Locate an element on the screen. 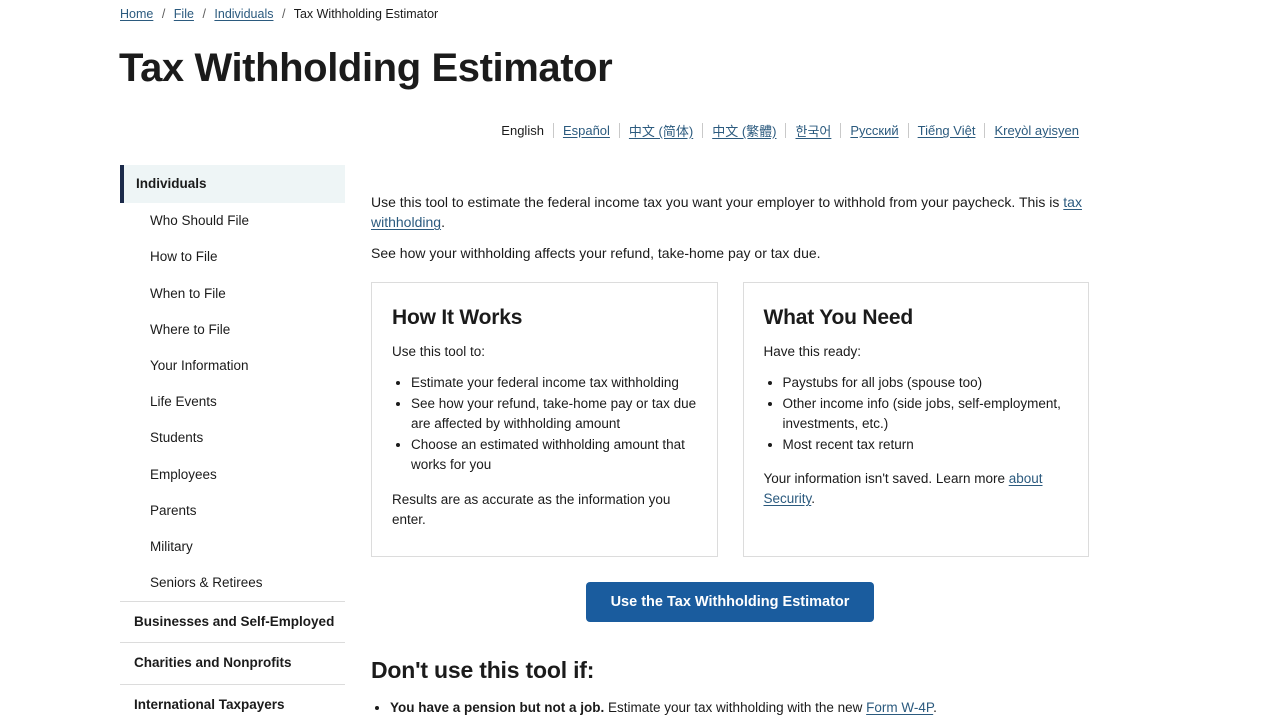  list-item: Paystubs for all jobs (spouse too) is located at coordinates (926, 383).